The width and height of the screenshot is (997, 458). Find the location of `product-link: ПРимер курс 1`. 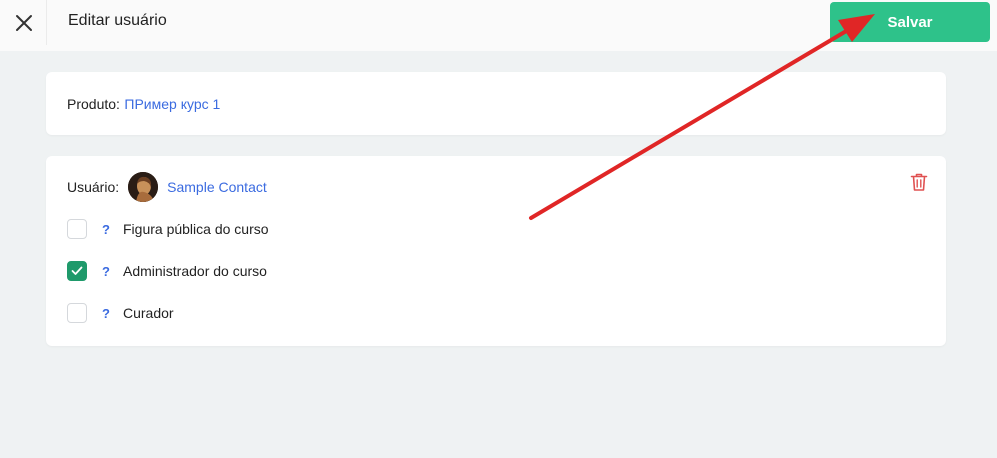

product-link: ПРимер курс 1 is located at coordinates (172, 104).